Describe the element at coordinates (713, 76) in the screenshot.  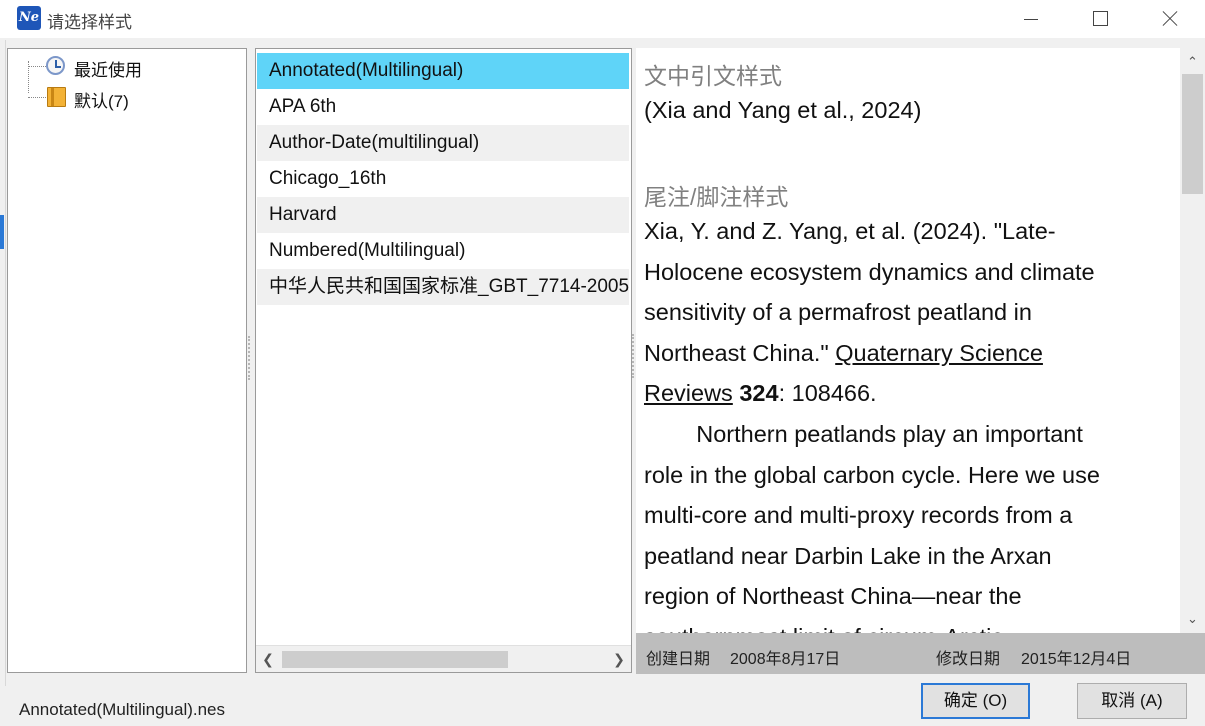
I see `in-text-heading: 文中引文样式` at that location.